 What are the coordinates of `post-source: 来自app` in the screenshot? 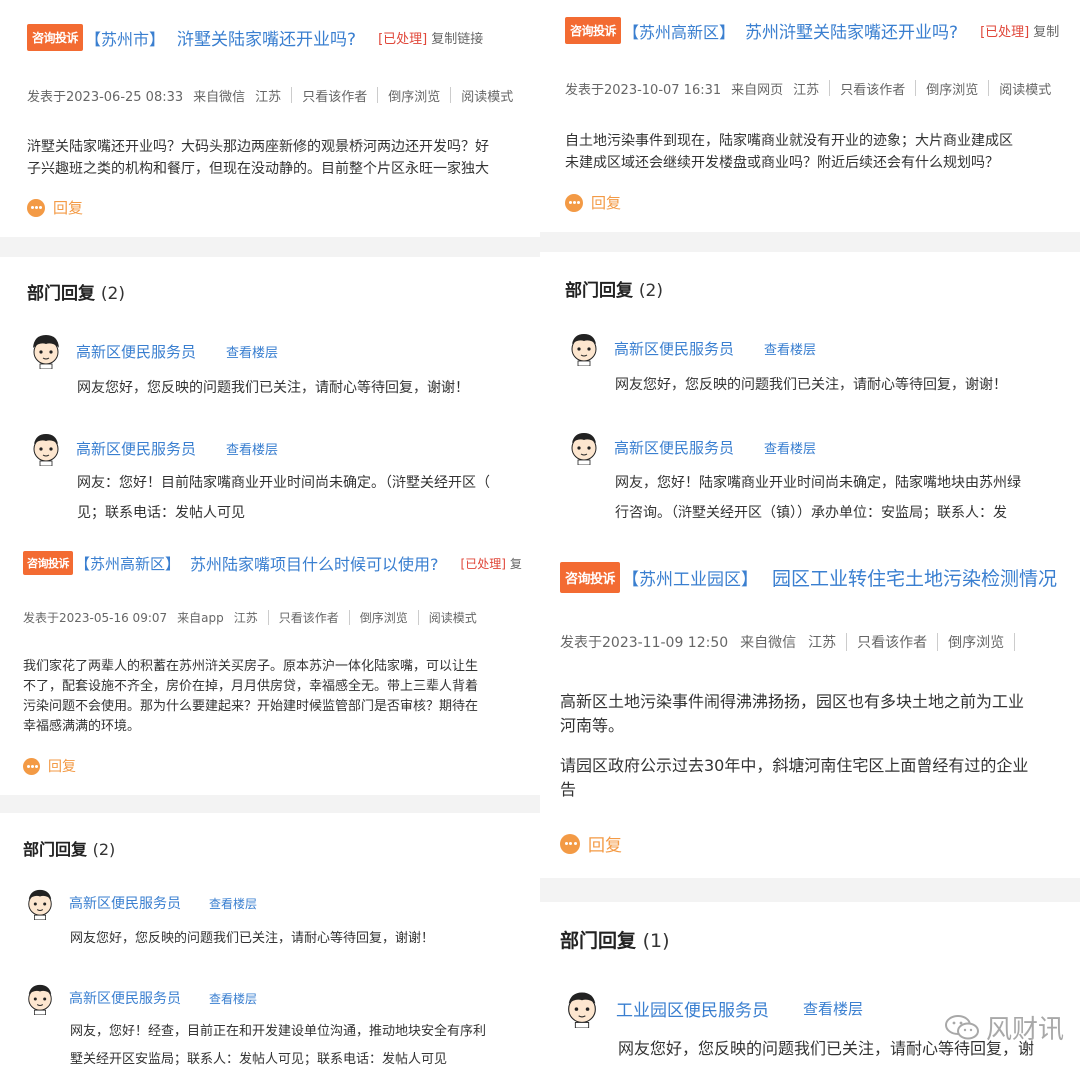 It's located at (200, 618).